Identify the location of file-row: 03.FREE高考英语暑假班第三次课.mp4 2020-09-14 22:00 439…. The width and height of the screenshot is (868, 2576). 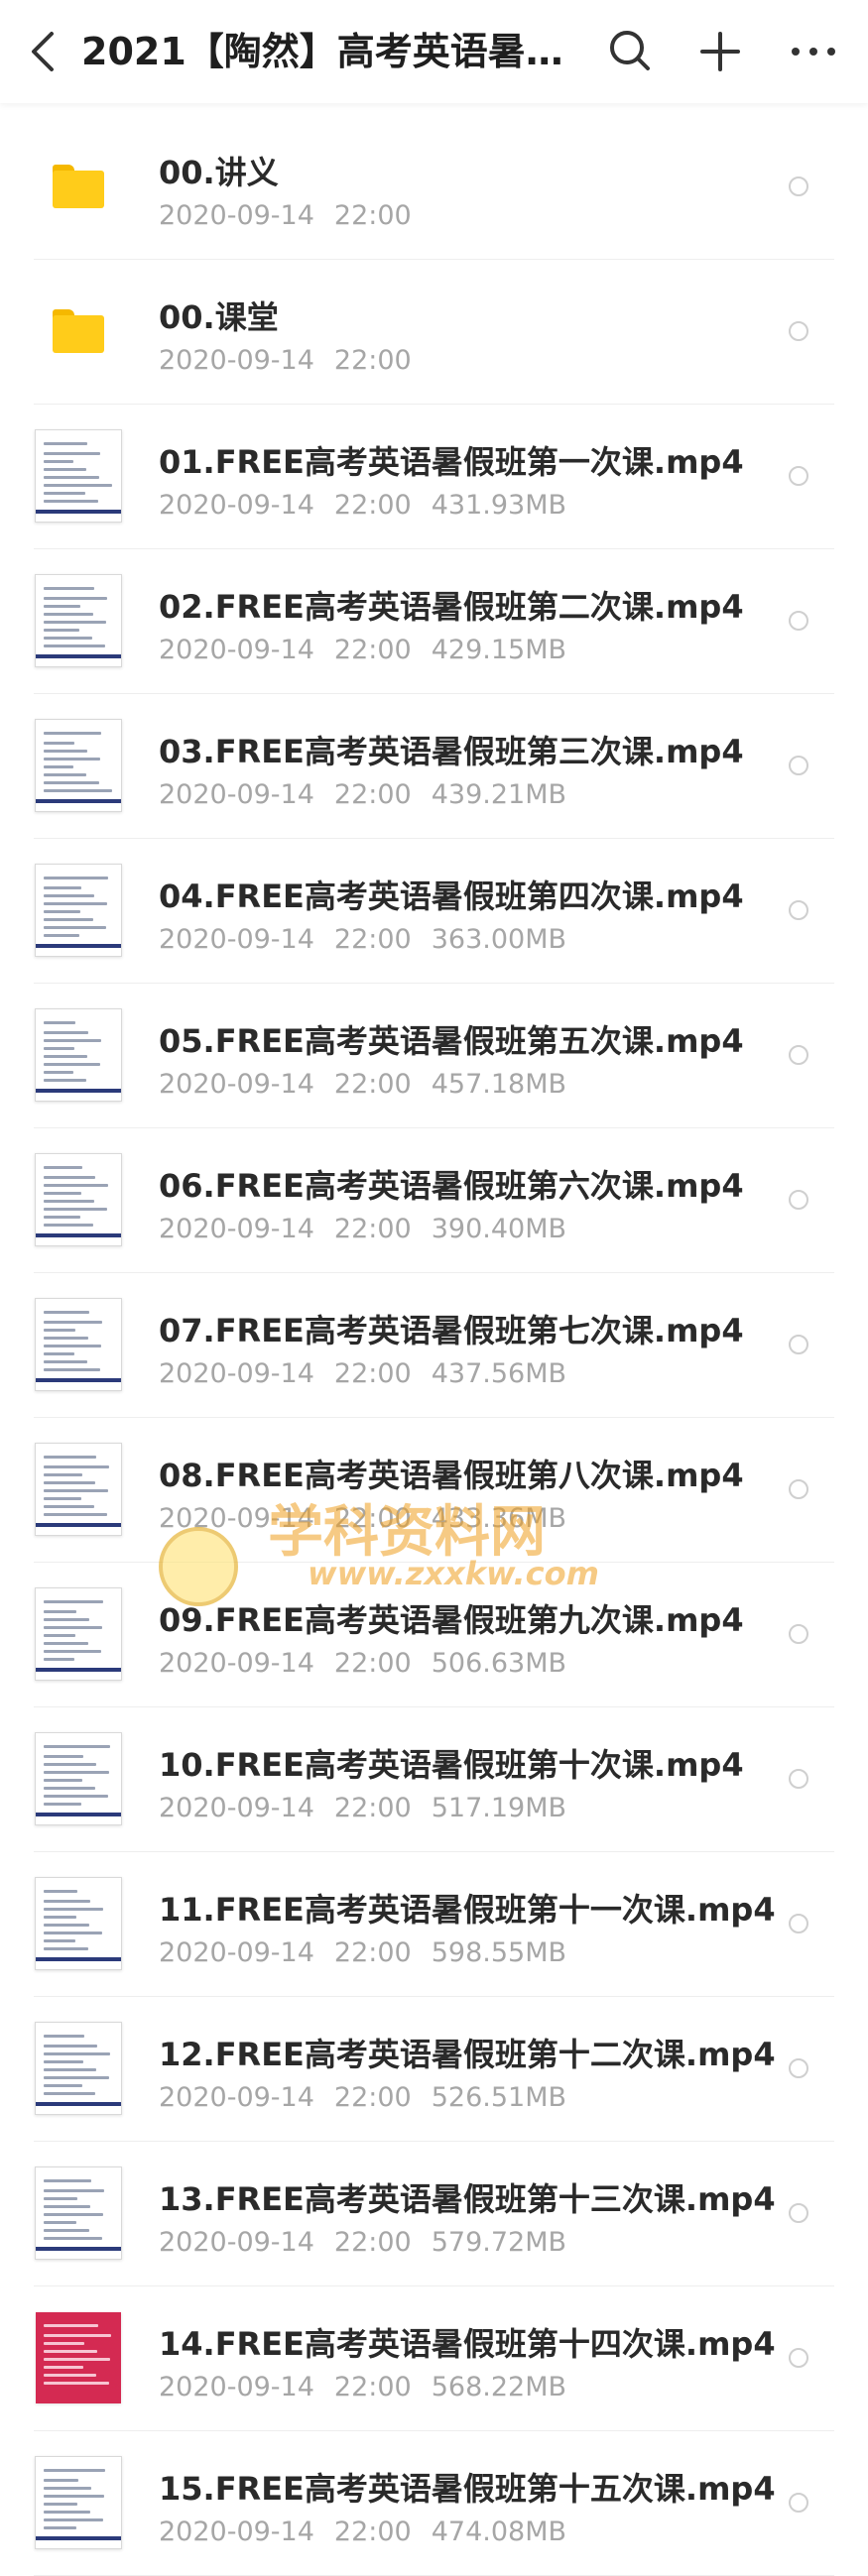
(434, 766).